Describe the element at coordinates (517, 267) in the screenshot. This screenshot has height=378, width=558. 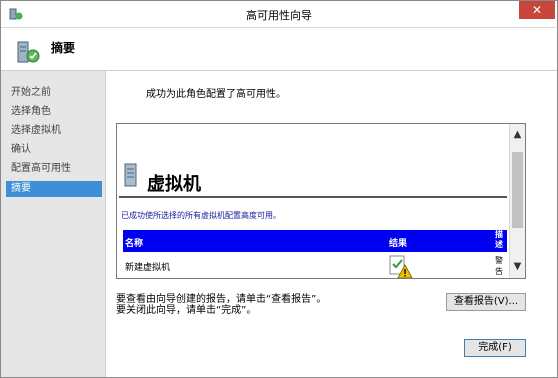
I see `scroll-down-icon: ▼` at that location.